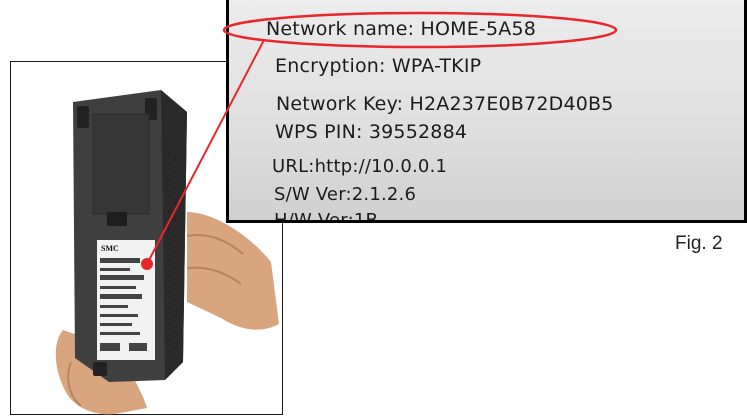  I want to click on device-label-brand: SMC, so click(110, 248).